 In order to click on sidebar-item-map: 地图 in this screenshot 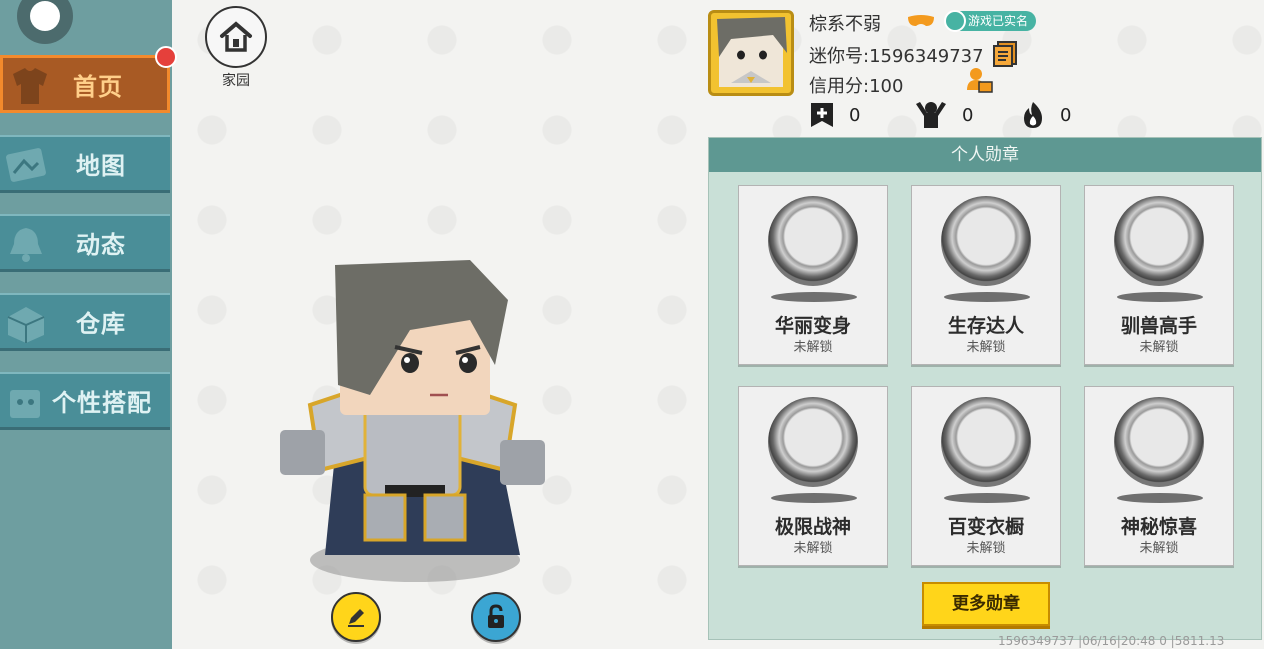, I will do `click(85, 164)`.